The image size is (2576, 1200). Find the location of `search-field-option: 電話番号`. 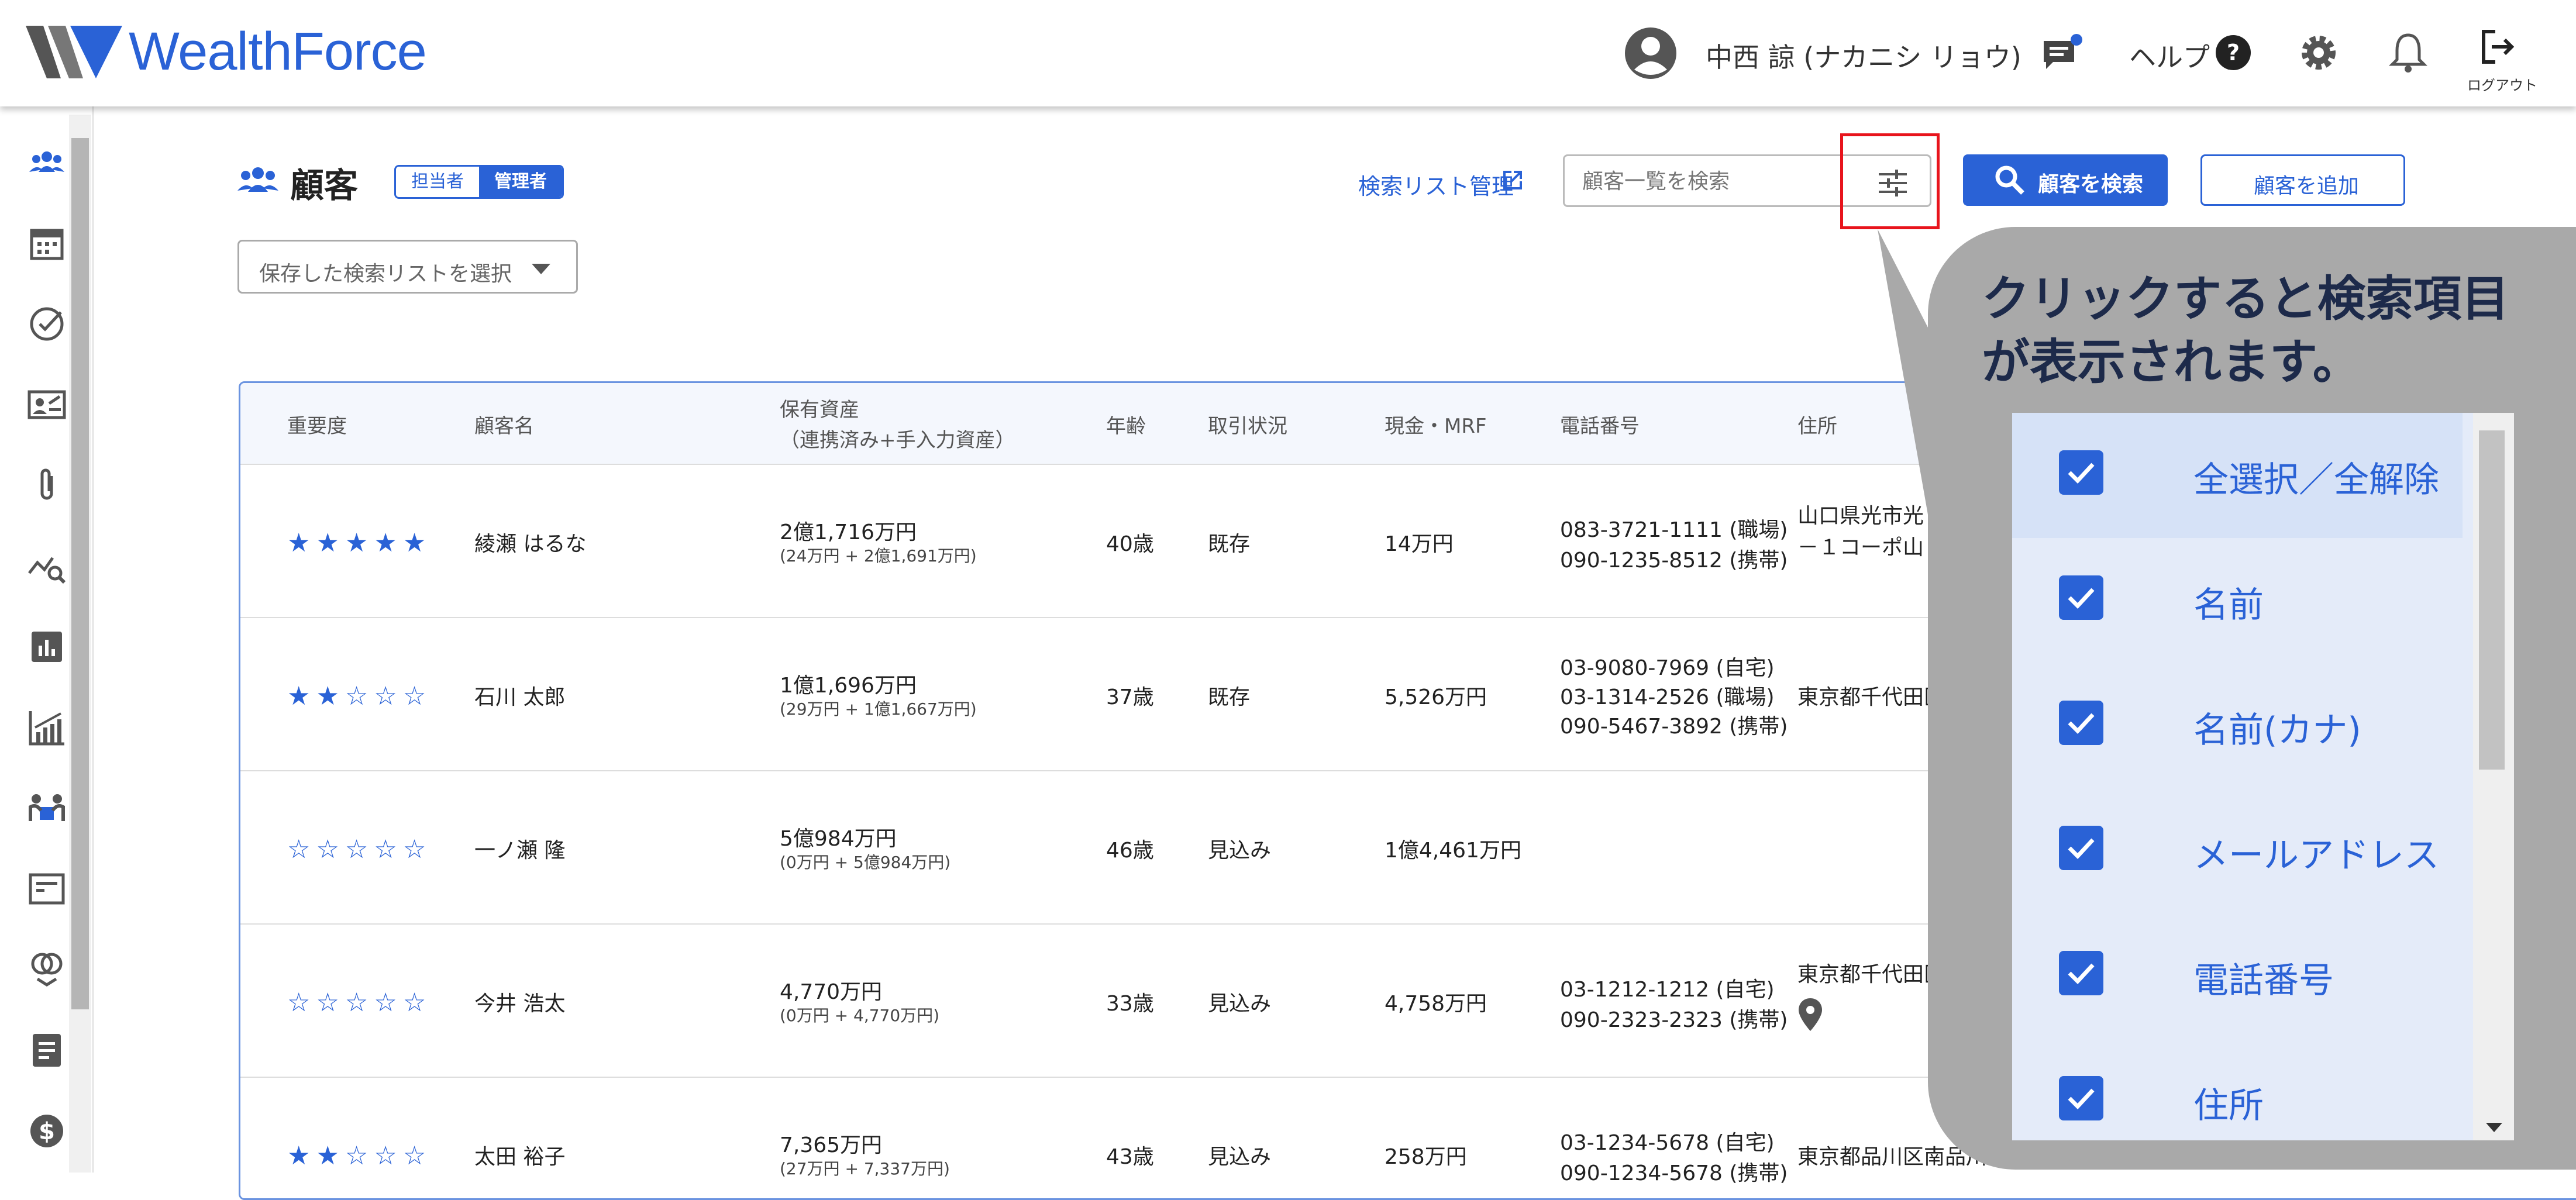

search-field-option: 電話番号 is located at coordinates (2237, 976).